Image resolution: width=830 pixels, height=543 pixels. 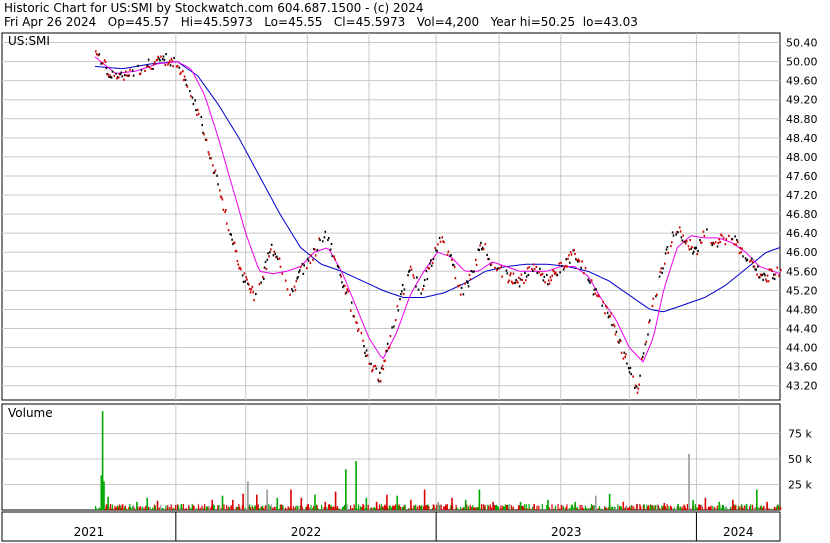 I want to click on volume-tick-label: 75 k, so click(x=800, y=434).